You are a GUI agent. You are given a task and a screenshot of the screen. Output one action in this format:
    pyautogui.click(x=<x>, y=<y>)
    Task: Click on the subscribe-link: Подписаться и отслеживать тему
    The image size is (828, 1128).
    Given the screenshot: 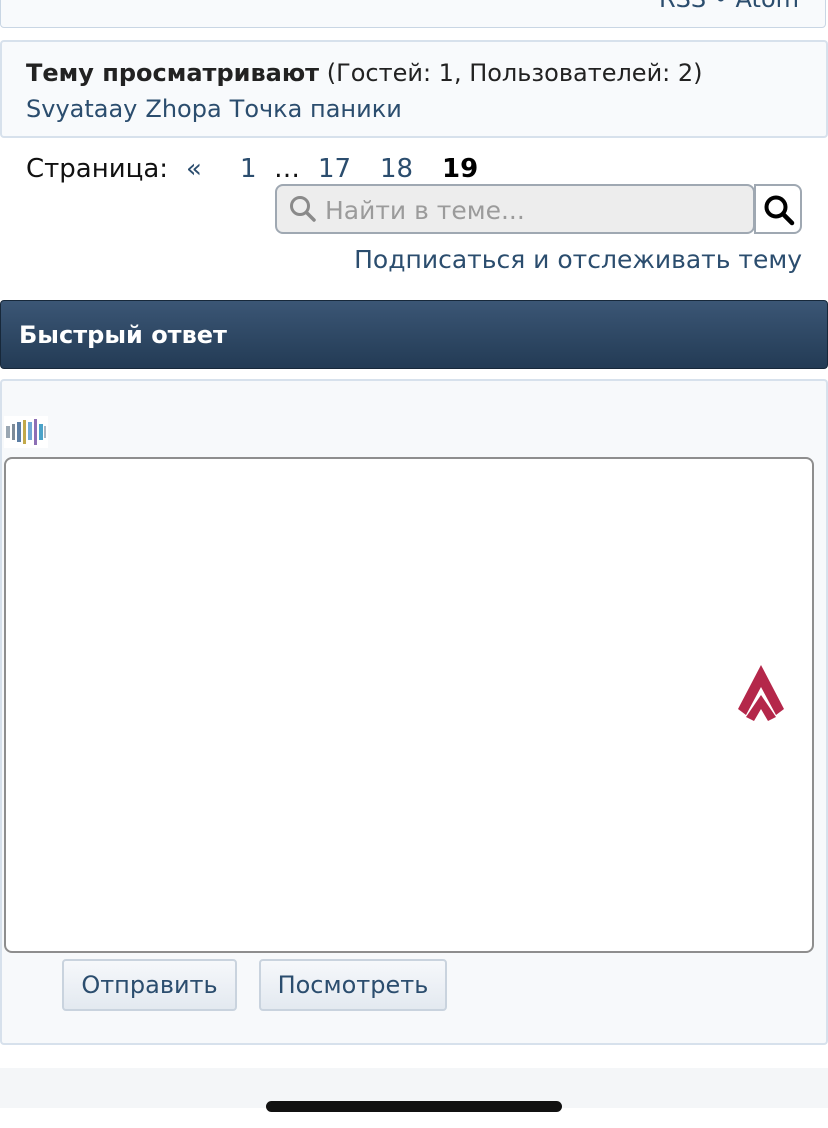 What is the action you would take?
    pyautogui.click(x=578, y=260)
    